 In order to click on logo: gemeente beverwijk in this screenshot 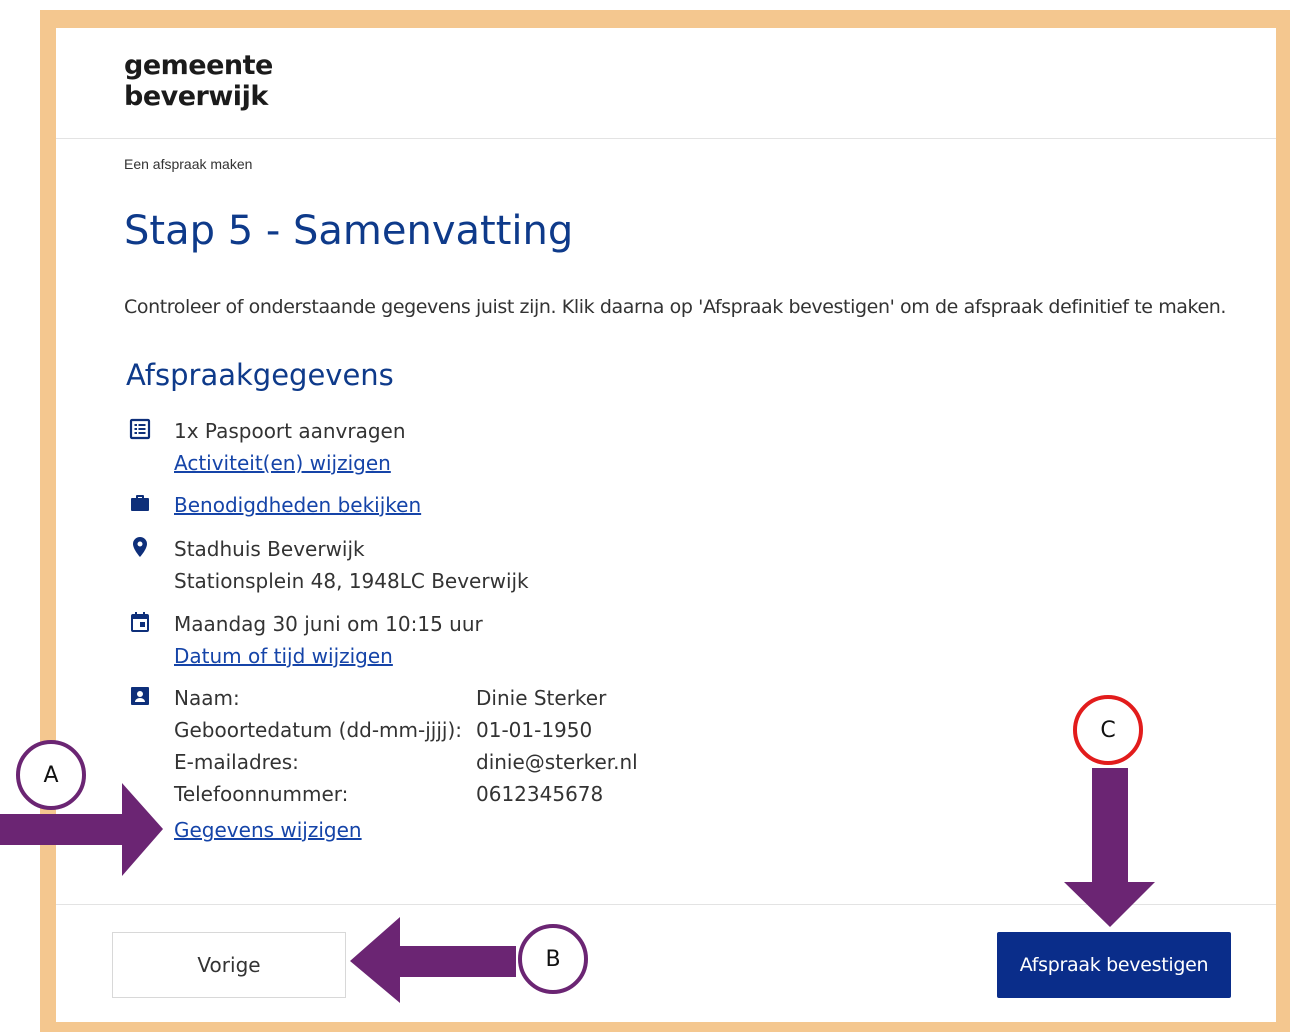, I will do `click(198, 81)`.